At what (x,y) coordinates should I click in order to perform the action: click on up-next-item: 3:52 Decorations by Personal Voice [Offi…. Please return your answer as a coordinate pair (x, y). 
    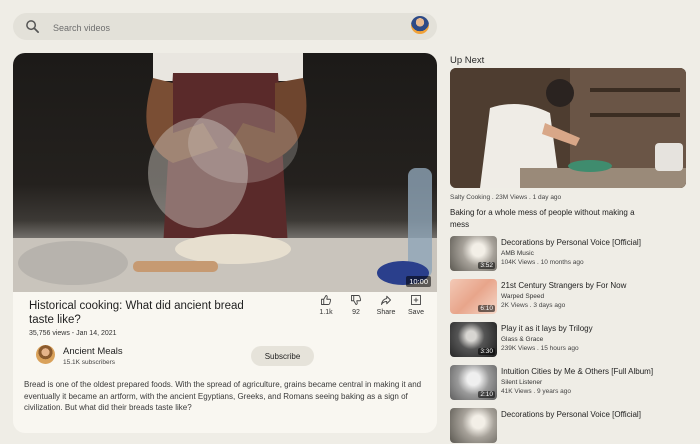
    Looking at the image, I should click on (570, 254).